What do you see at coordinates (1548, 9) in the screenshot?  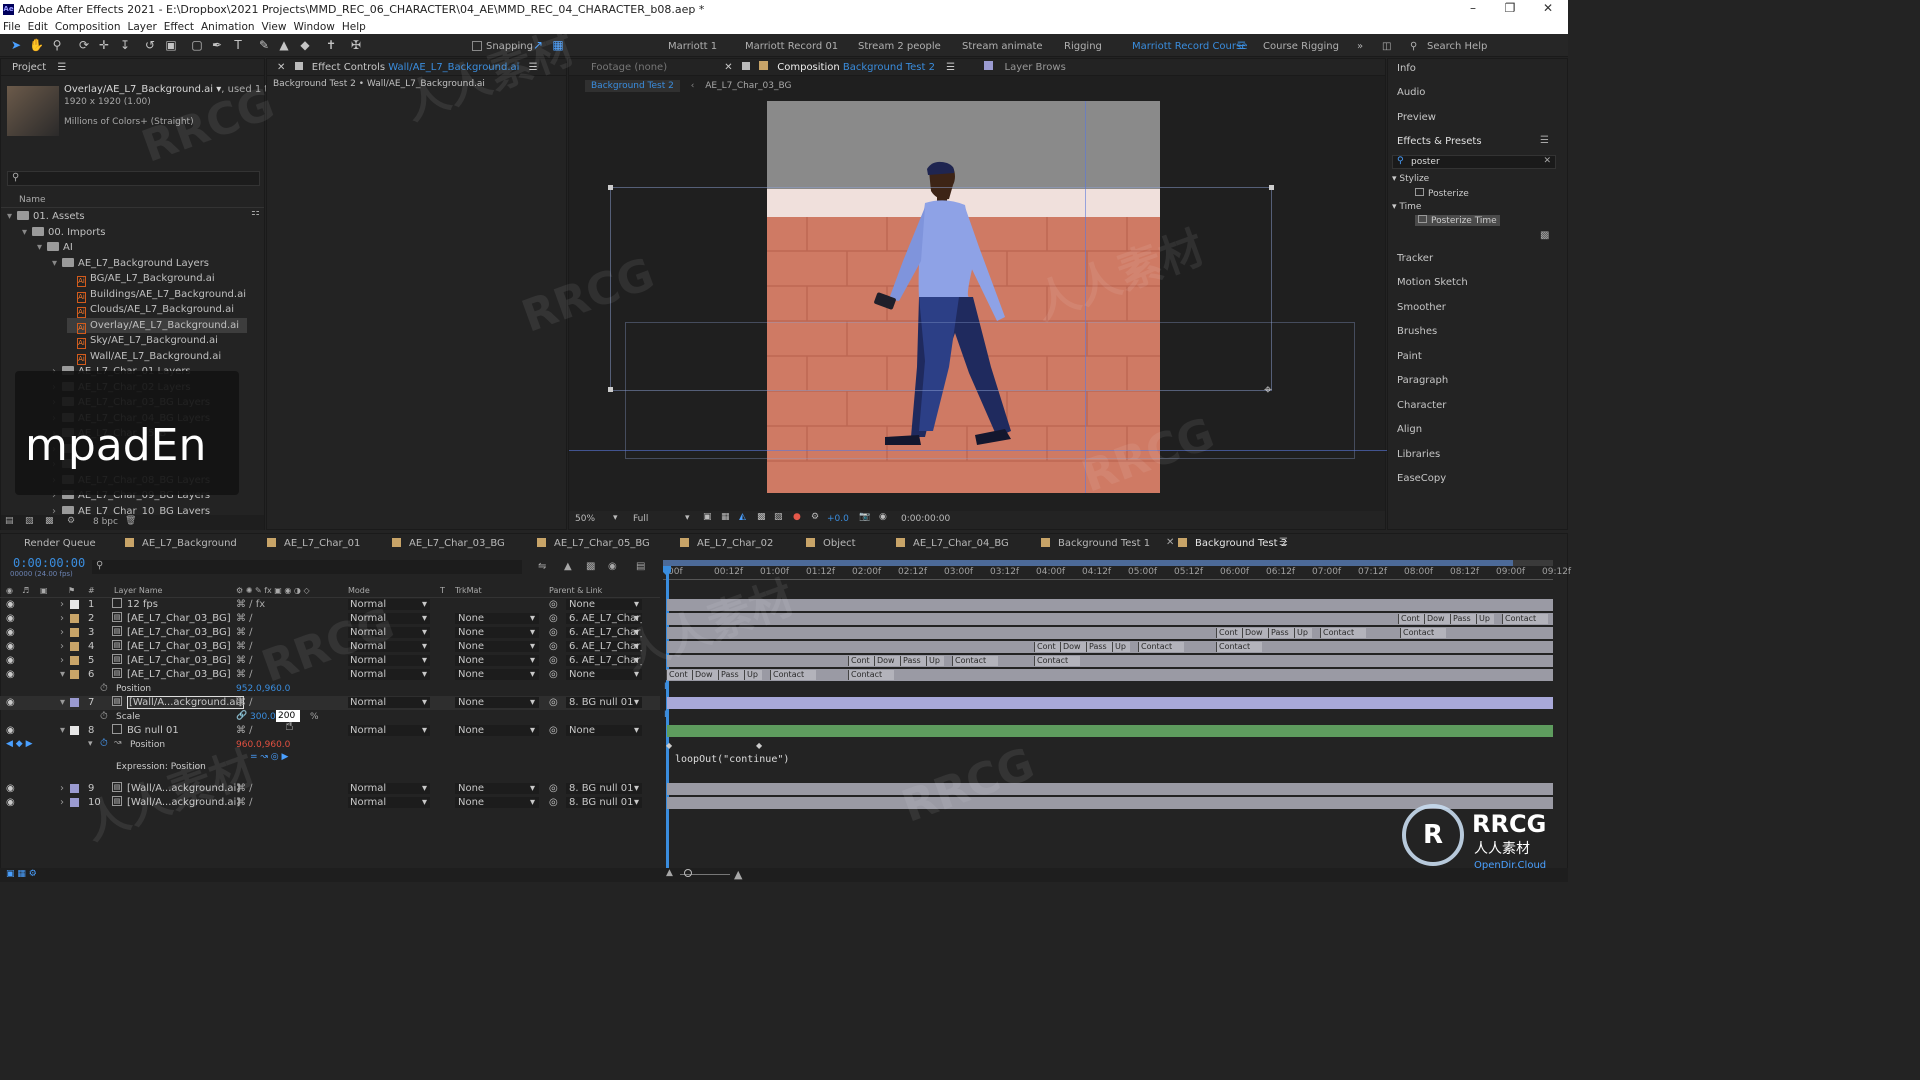 I see `close-window-button: ✕` at bounding box center [1548, 9].